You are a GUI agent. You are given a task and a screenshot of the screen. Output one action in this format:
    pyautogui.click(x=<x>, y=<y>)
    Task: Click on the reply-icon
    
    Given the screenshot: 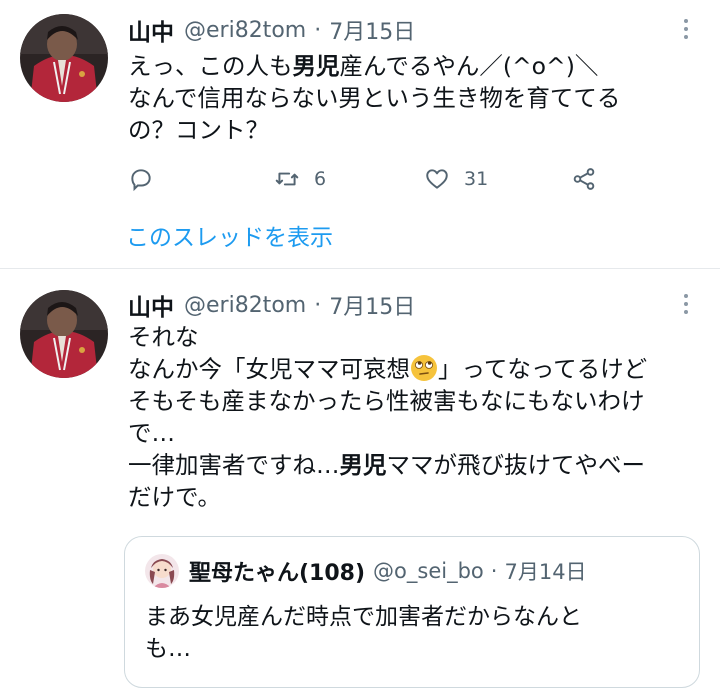 What is the action you would take?
    pyautogui.click(x=141, y=180)
    